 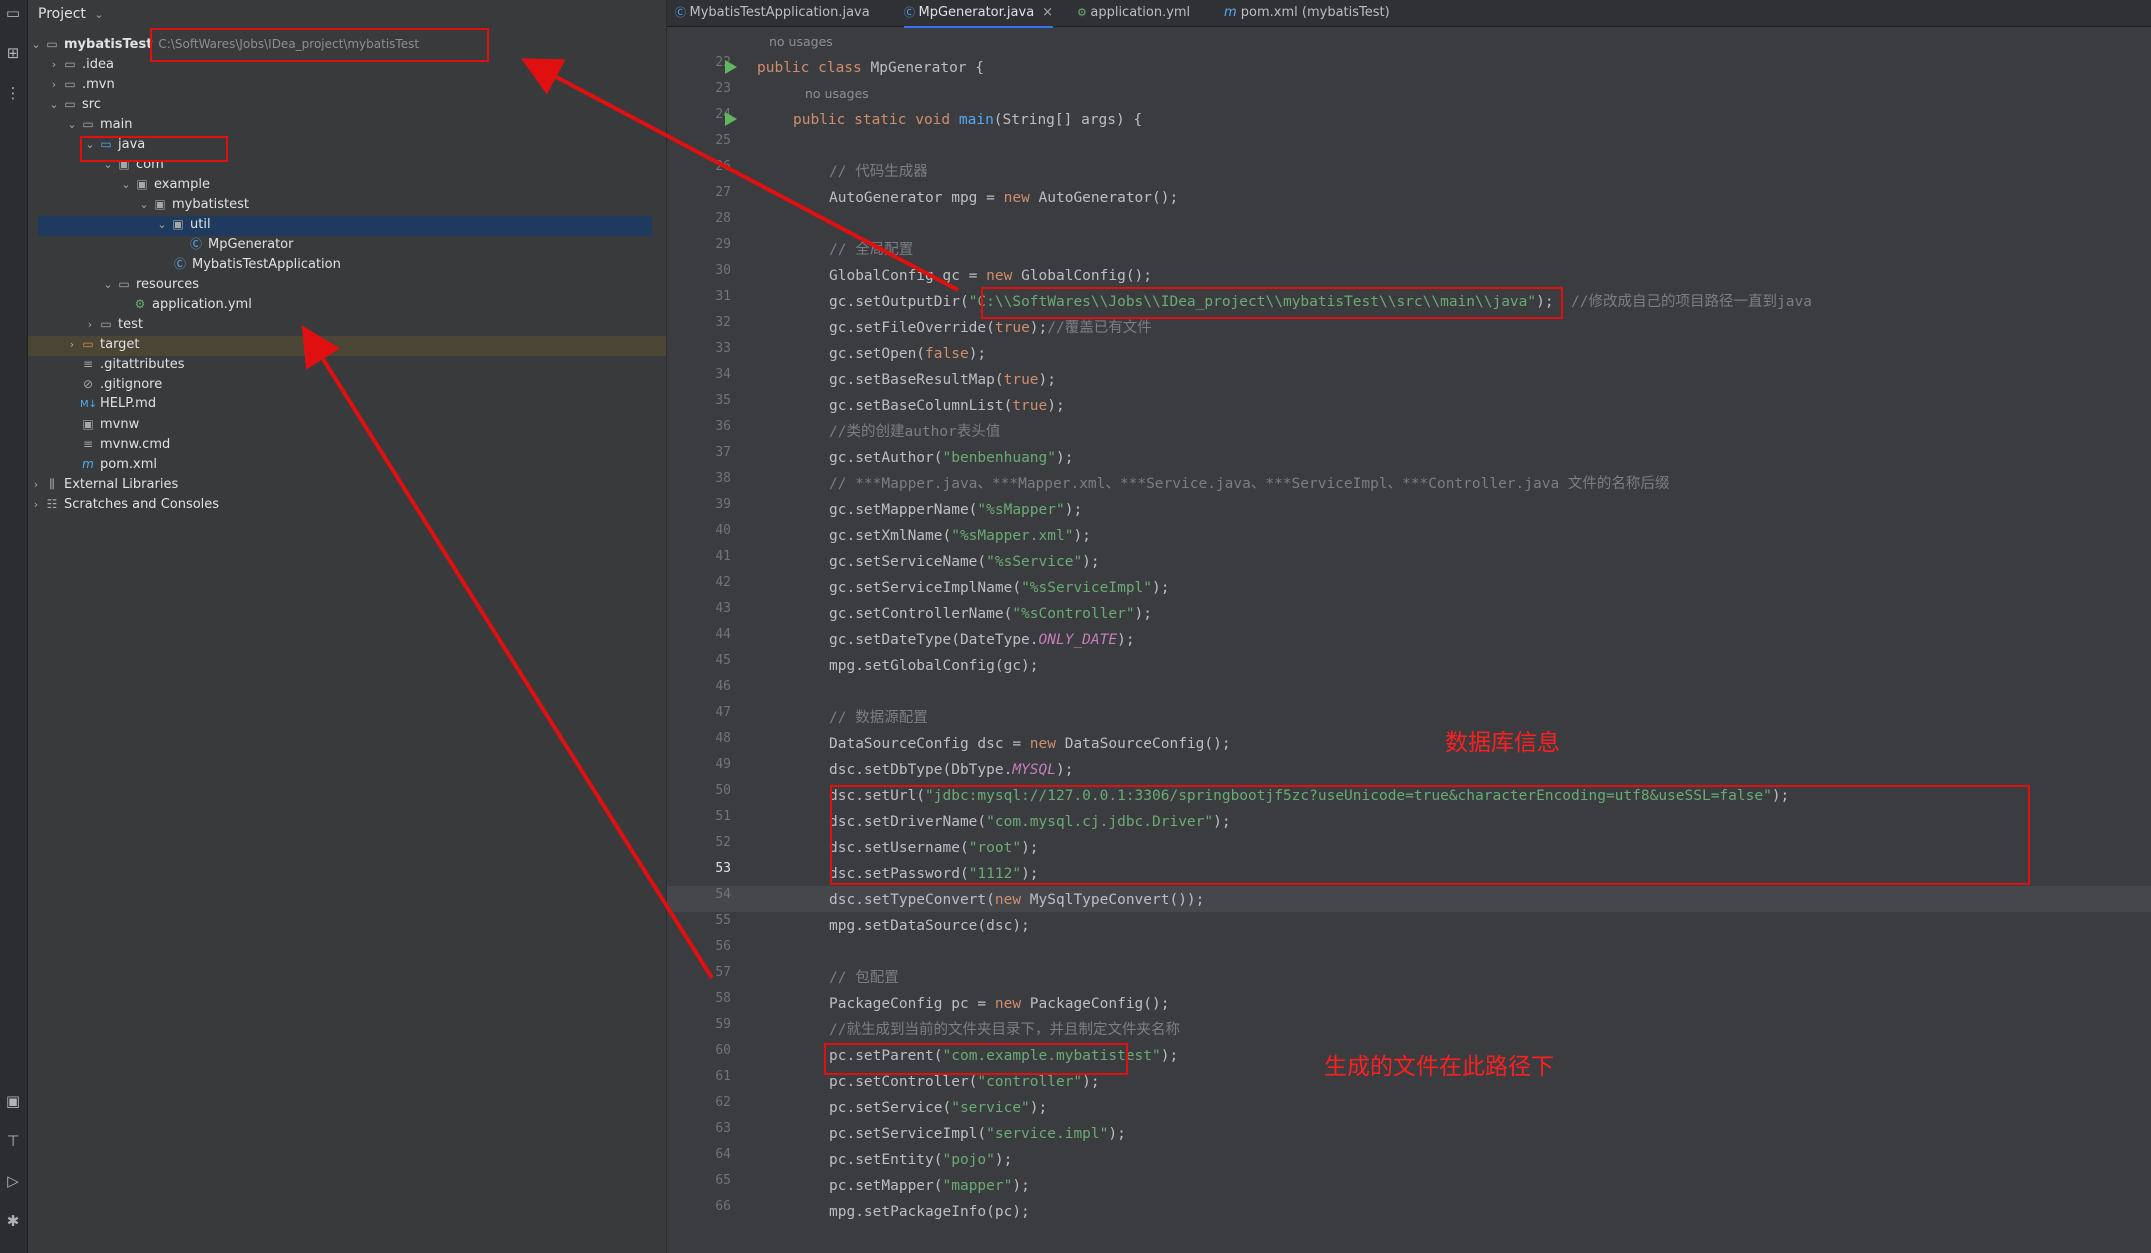 I want to click on tree-item: ▣ mvnw, so click(x=109, y=424).